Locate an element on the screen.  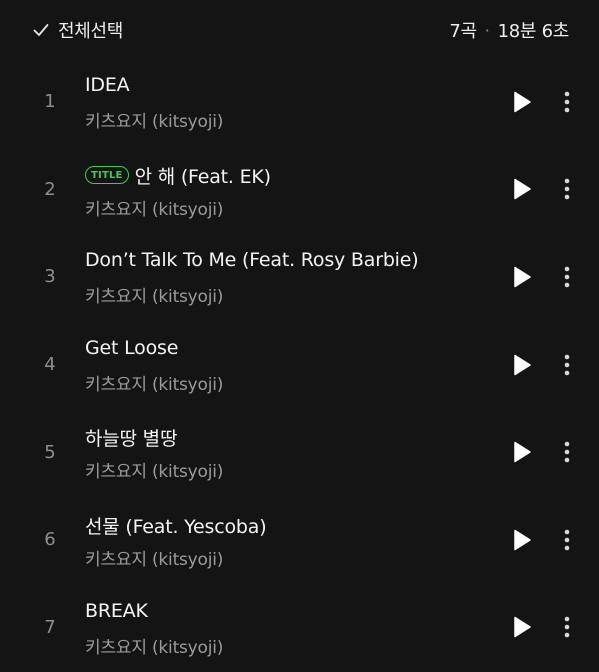
track-title-text: 안 해 (Feat. EK) is located at coordinates (202, 176).